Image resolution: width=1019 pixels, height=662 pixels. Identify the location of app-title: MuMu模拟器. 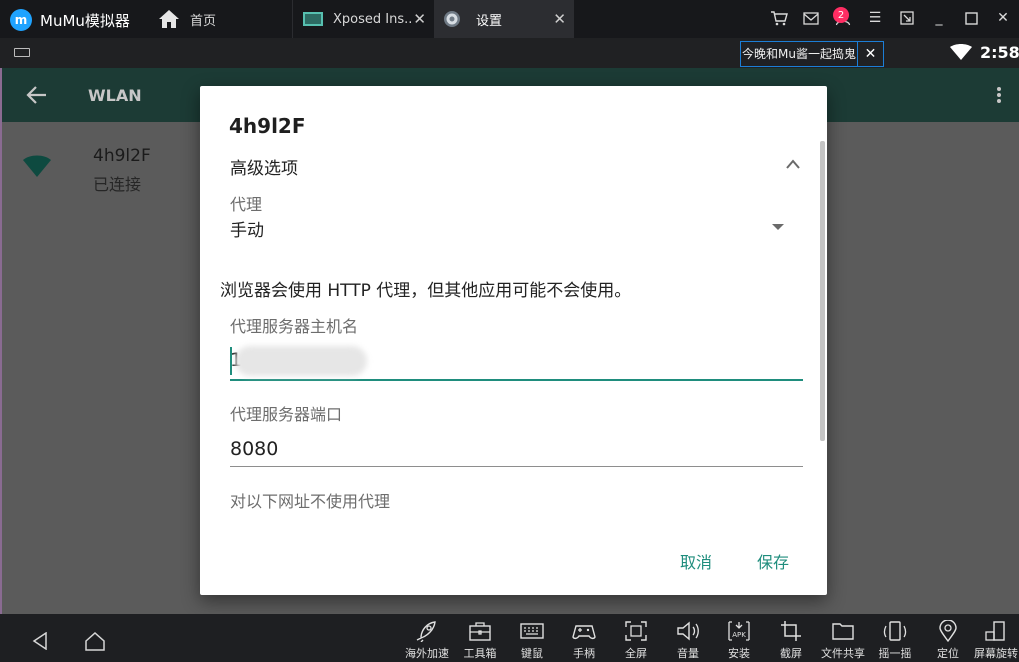
(85, 20).